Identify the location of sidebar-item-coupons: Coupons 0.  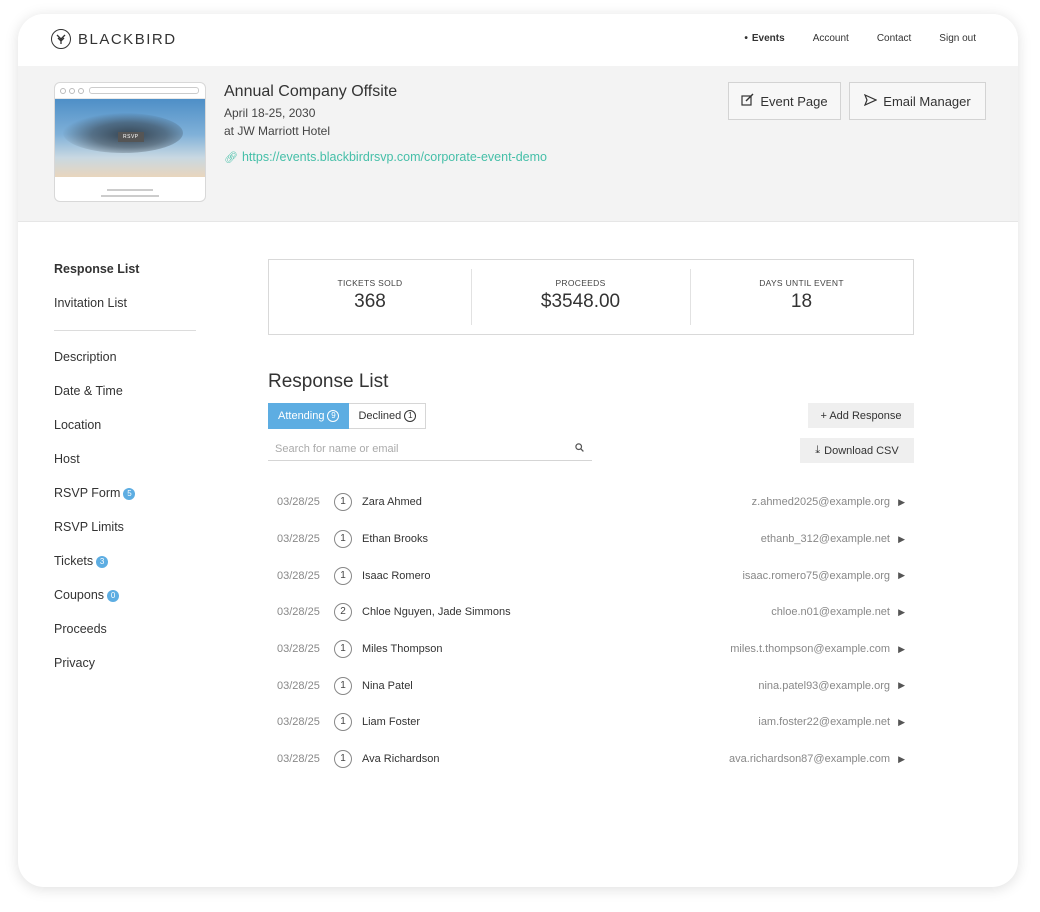
(87, 595).